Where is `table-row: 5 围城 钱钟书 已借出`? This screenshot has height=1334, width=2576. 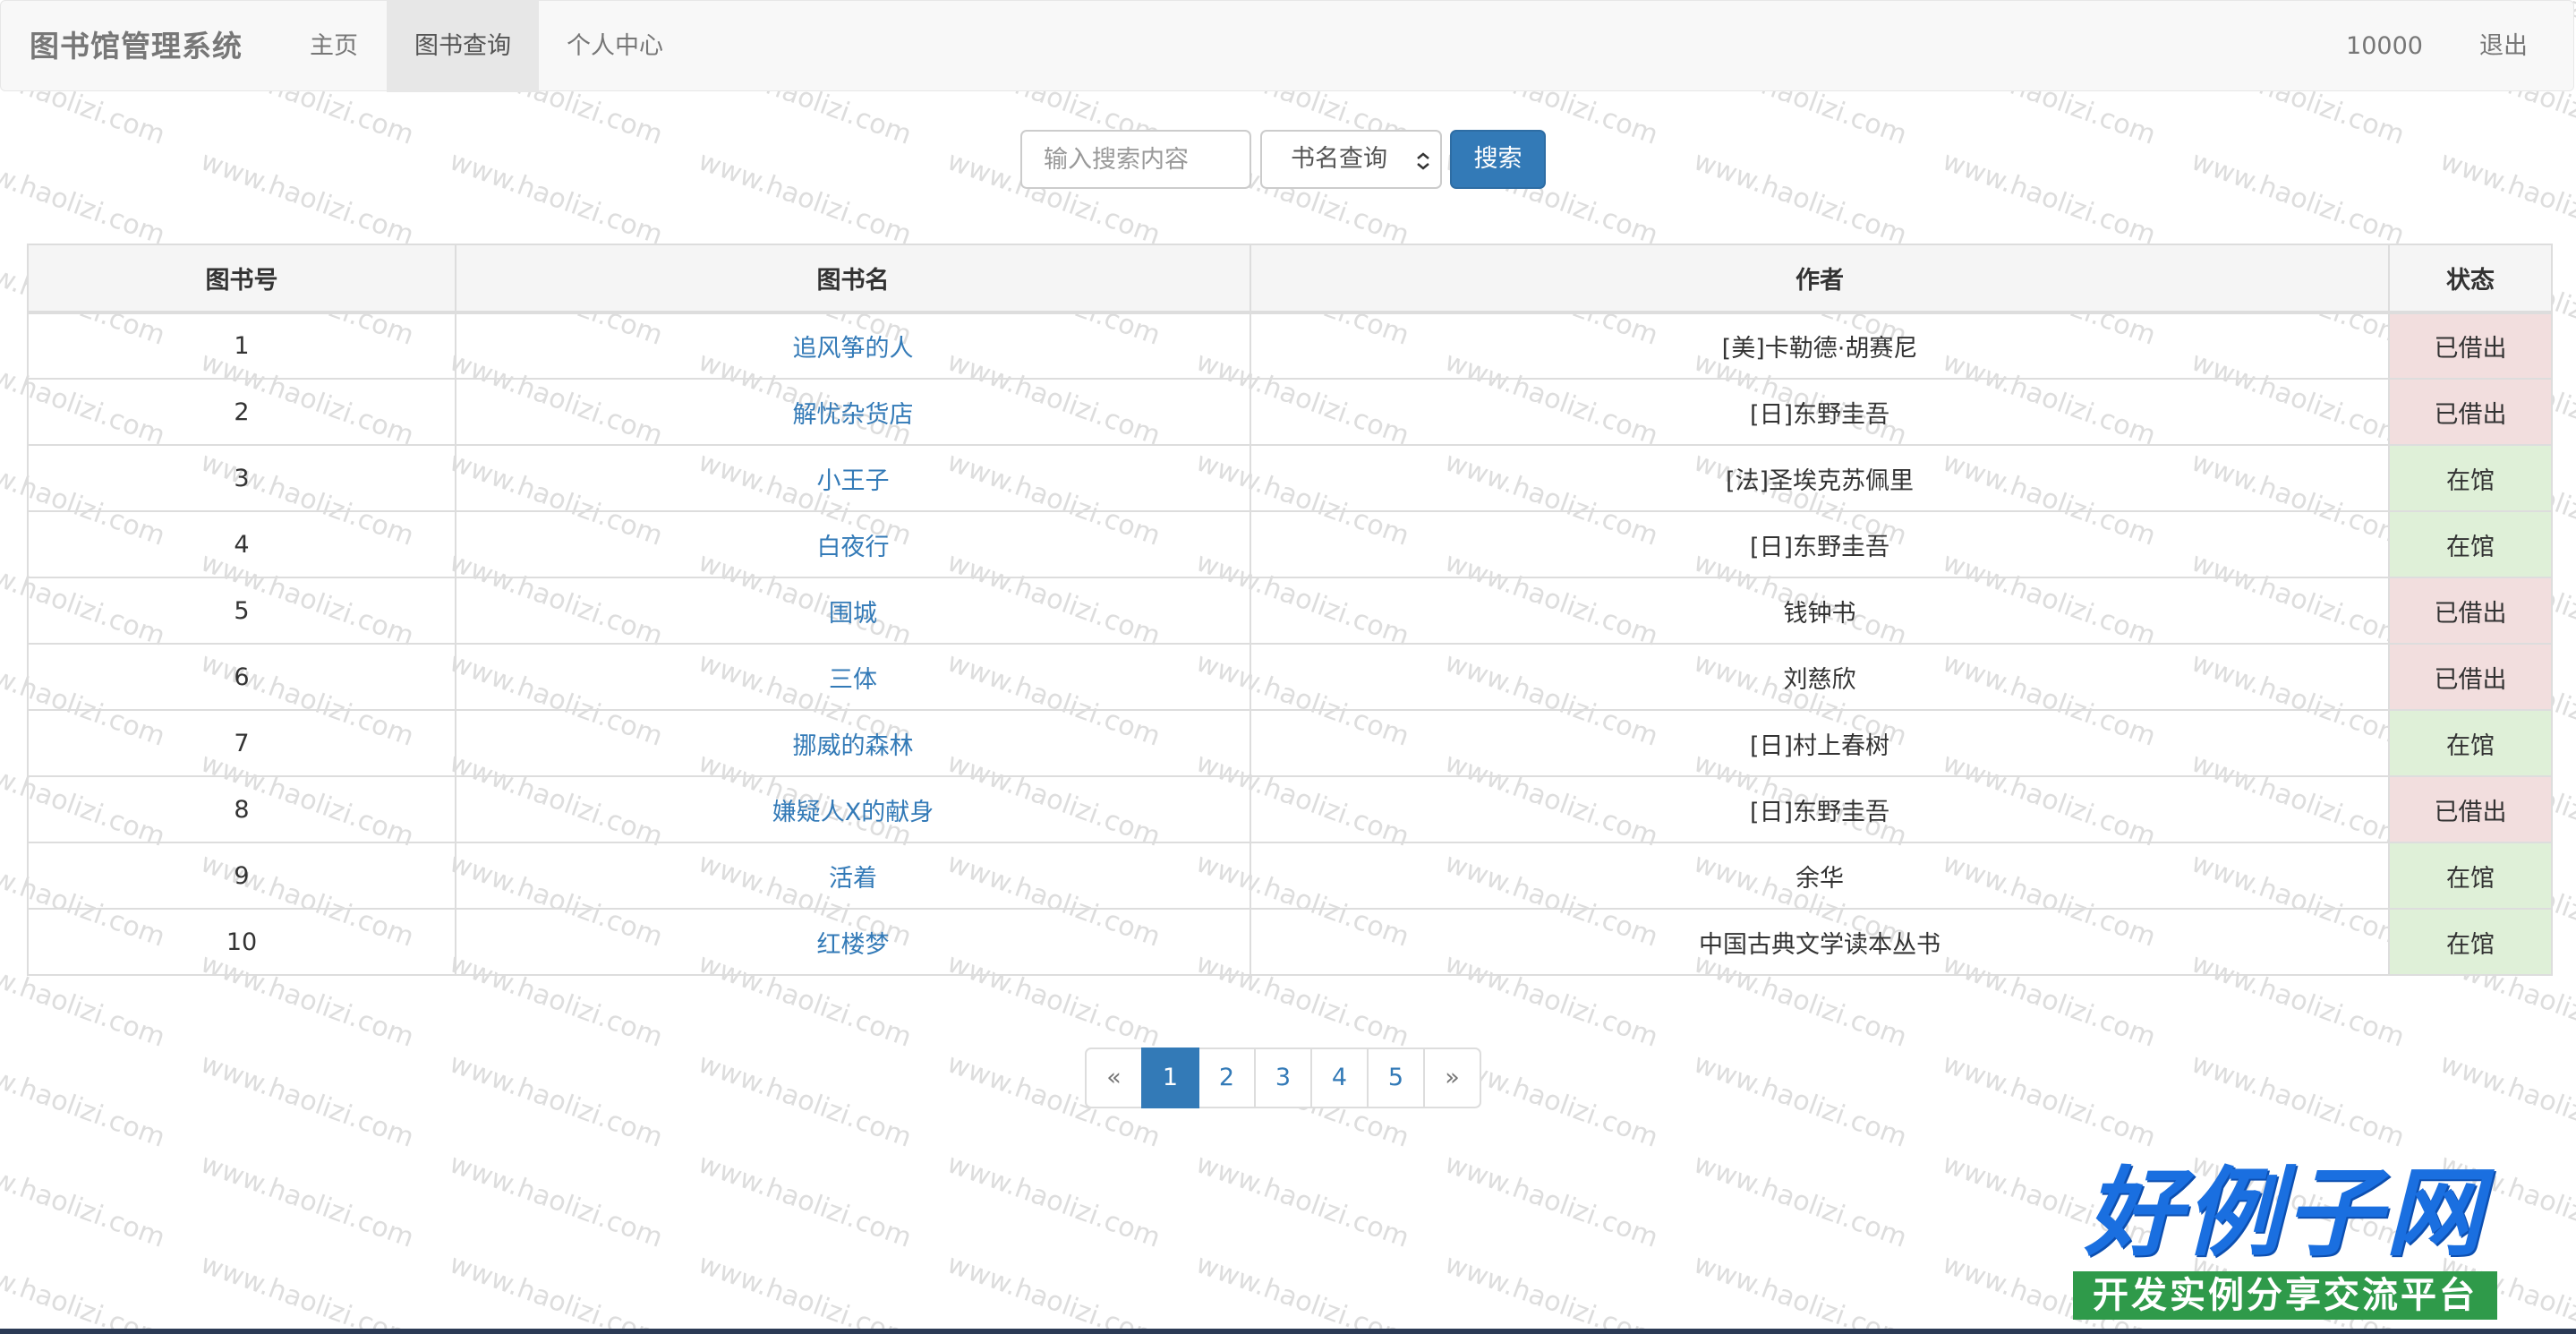 table-row: 5 围城 钱钟书 已借出 is located at coordinates (1290, 611).